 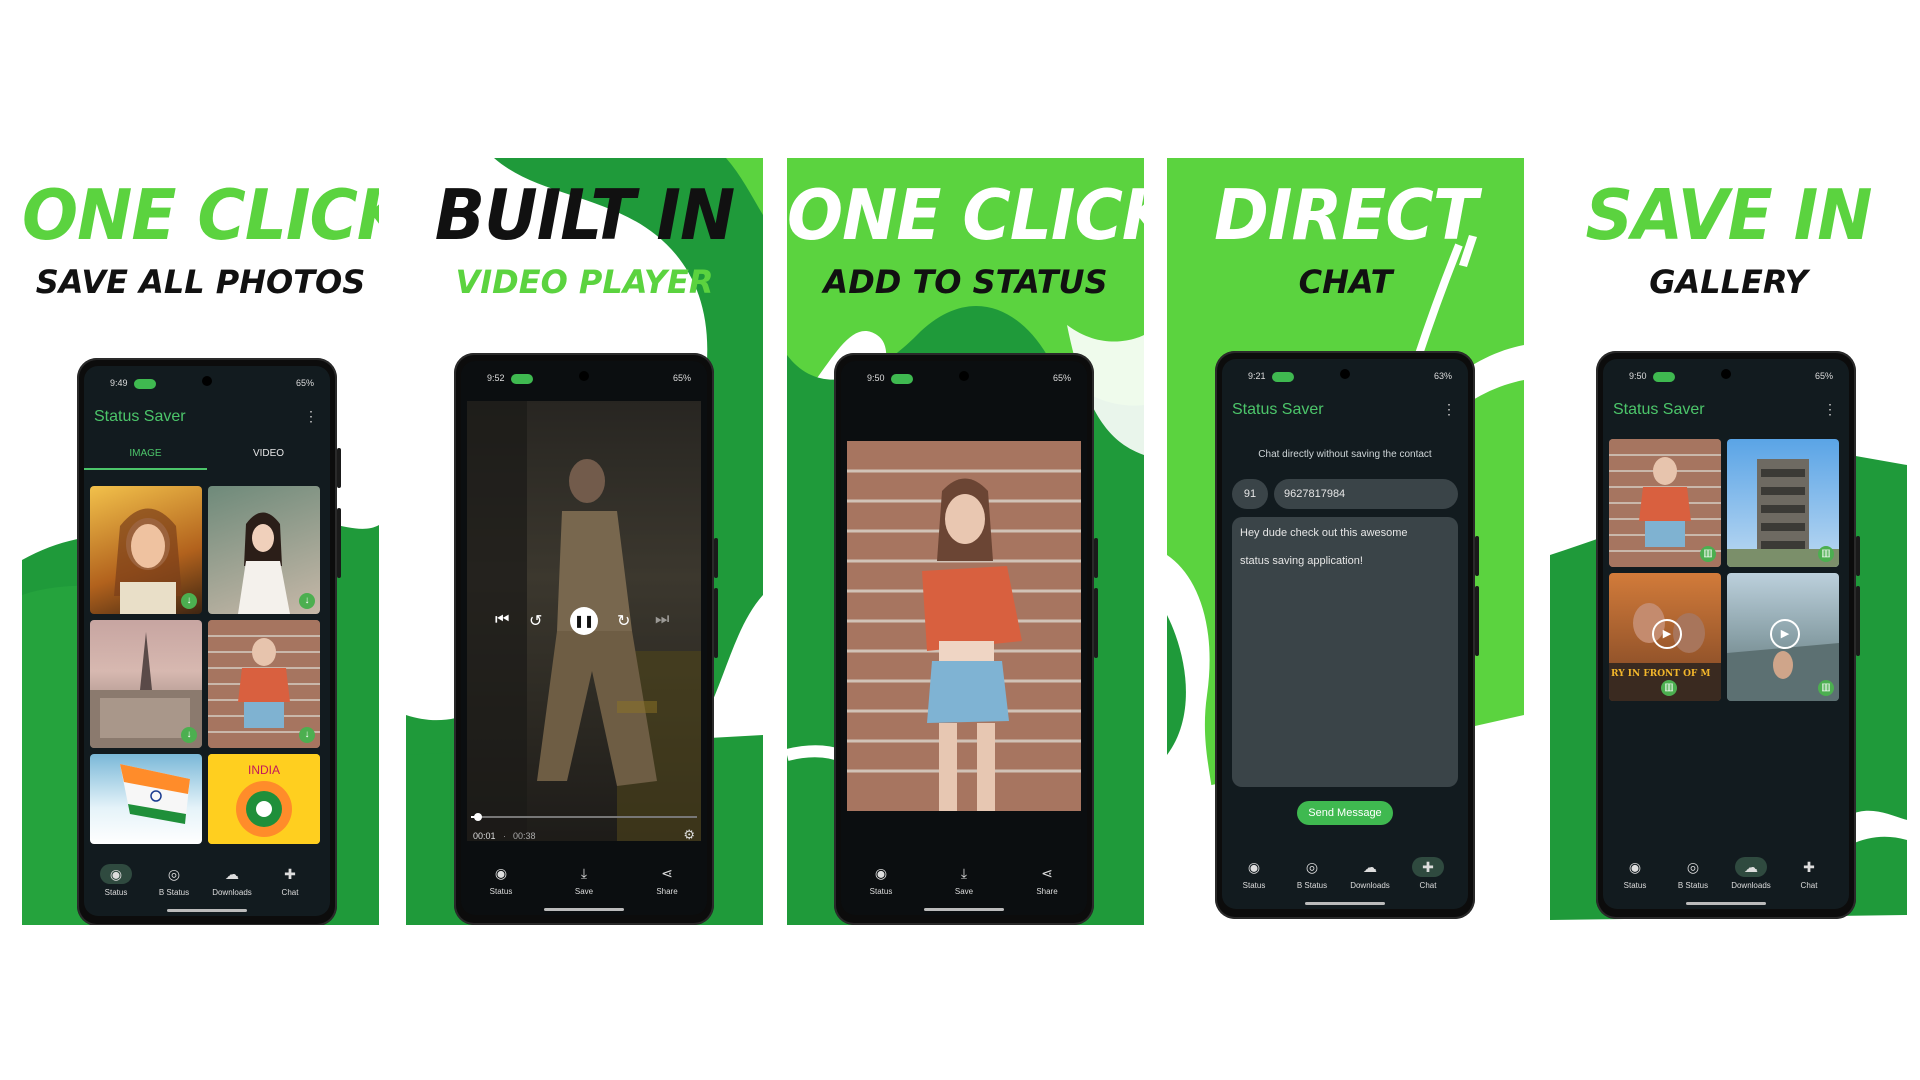 I want to click on pause-icon: ❚❚, so click(x=584, y=621).